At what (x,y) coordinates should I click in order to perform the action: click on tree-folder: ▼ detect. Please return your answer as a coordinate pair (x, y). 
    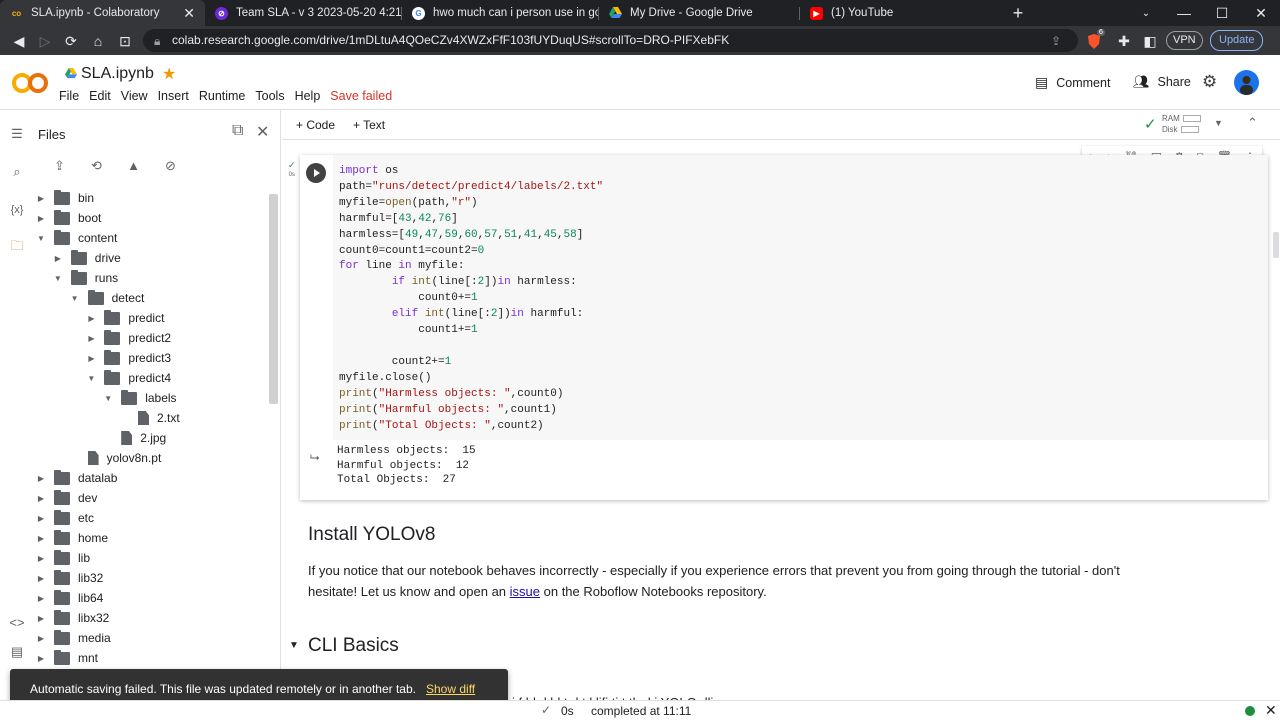
    Looking at the image, I should click on (107, 298).